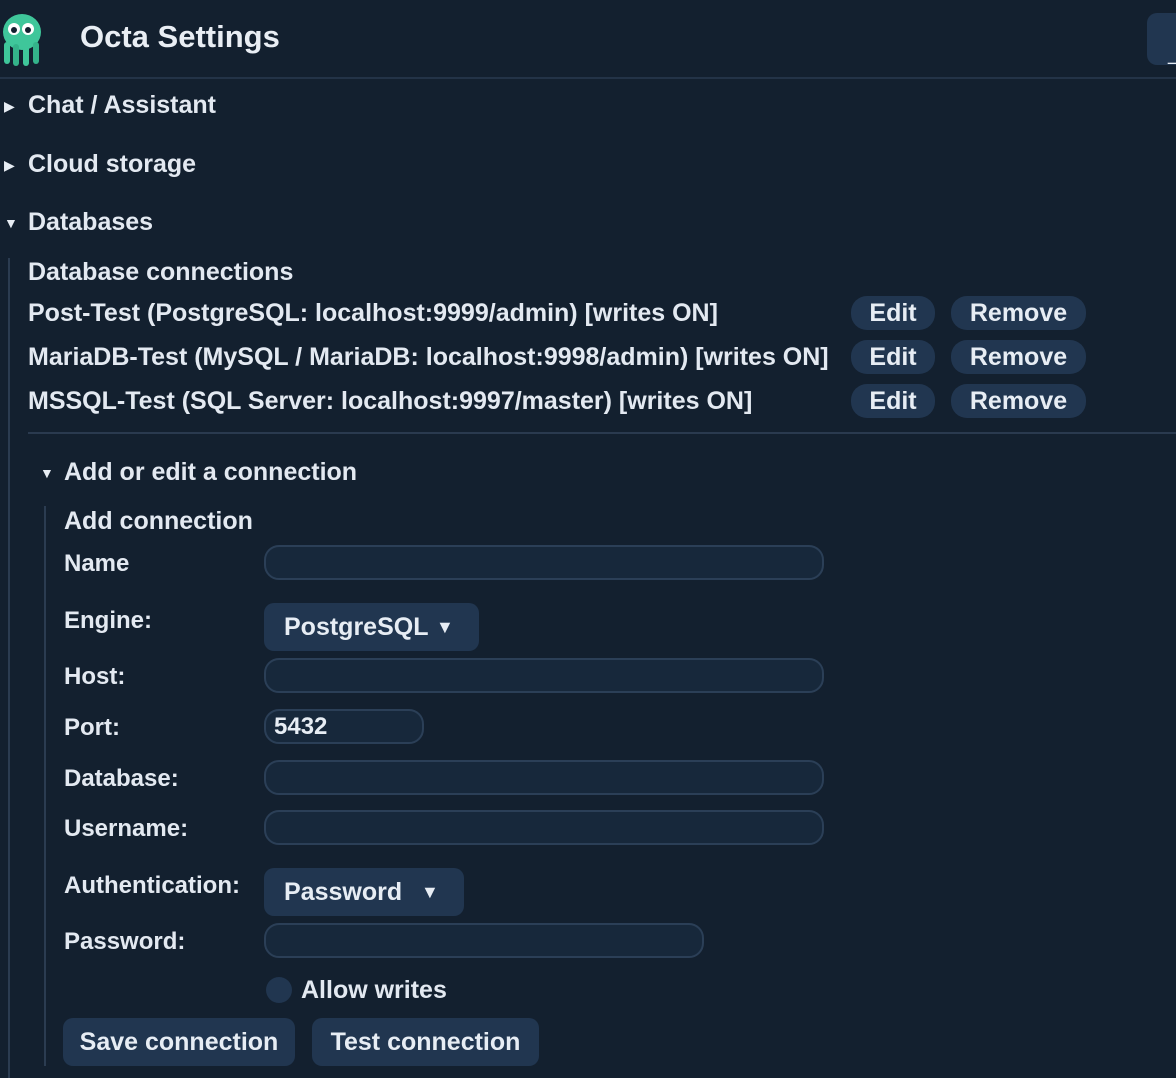 The height and width of the screenshot is (1078, 1176). Describe the element at coordinates (95, 676) in the screenshot. I see `host-label: Host:` at that location.